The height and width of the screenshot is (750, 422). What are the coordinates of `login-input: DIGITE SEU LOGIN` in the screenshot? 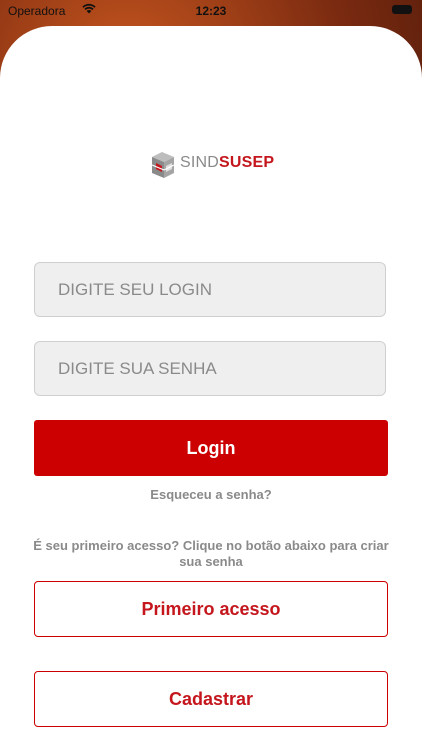 It's located at (210, 289).